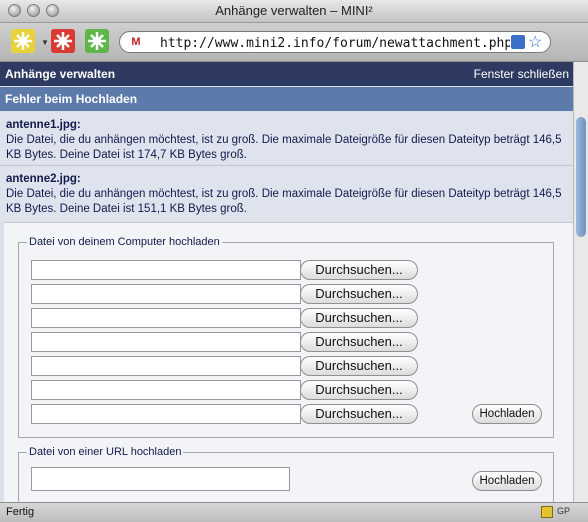  What do you see at coordinates (507, 481) in the screenshot?
I see `upload-url-button: Hochladen` at bounding box center [507, 481].